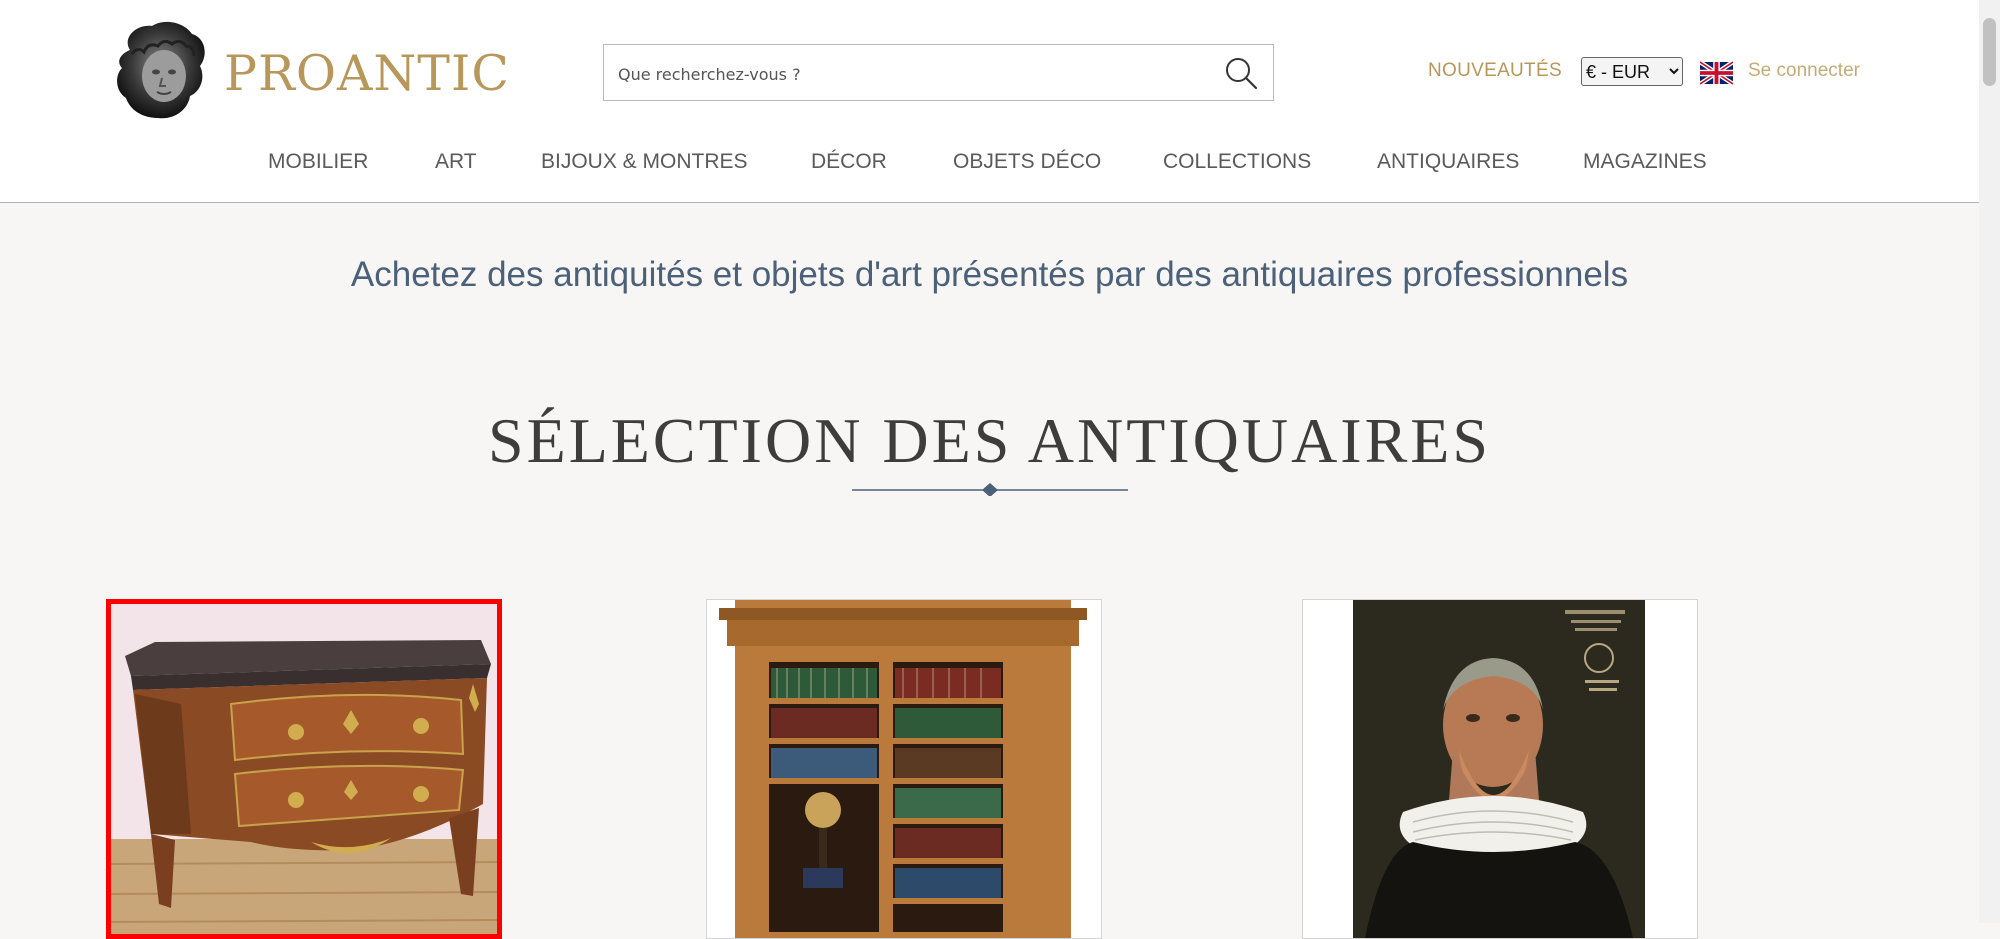 This screenshot has width=2000, height=939. What do you see at coordinates (1448, 162) in the screenshot?
I see `nav-item-antiquaires: ANTIQUAIRES` at bounding box center [1448, 162].